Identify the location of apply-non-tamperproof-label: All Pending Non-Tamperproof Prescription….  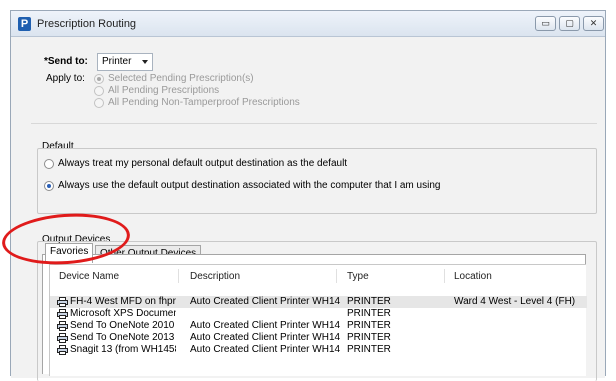
(204, 102).